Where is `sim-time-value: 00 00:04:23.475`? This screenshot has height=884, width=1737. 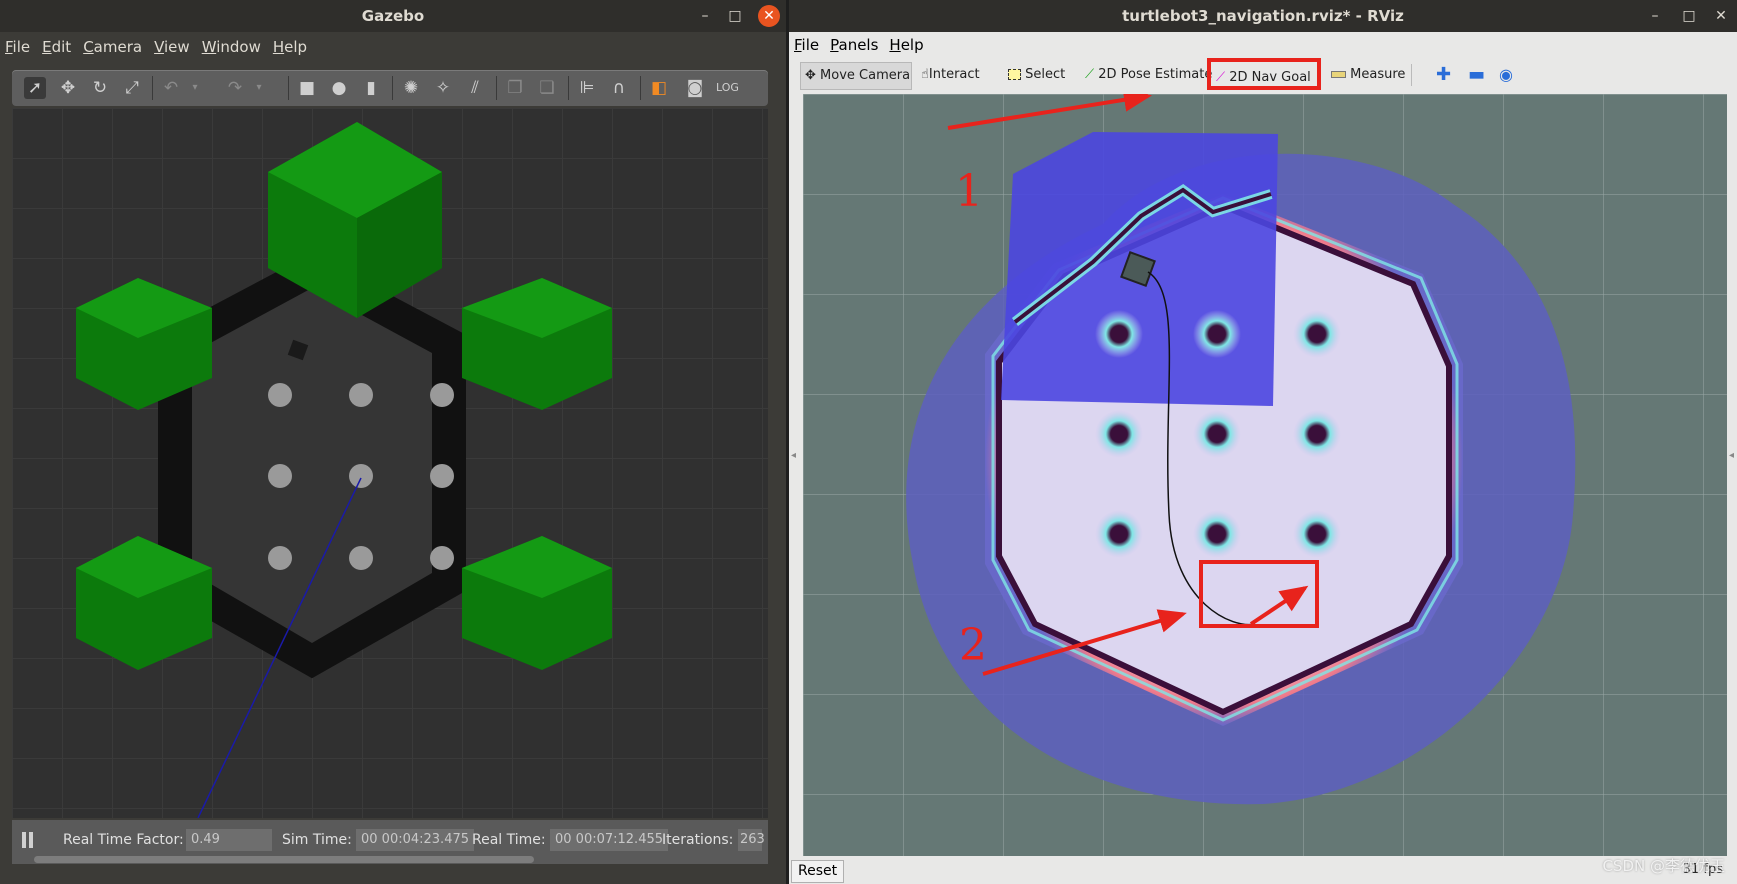
sim-time-value: 00 00:04:23.475 is located at coordinates (415, 840).